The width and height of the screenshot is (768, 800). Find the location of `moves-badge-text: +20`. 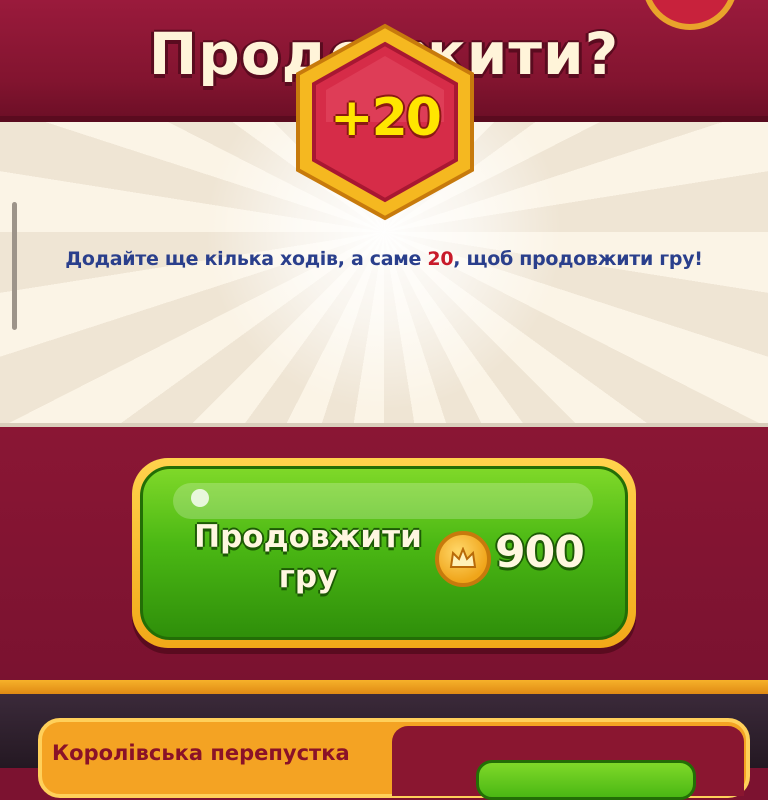

moves-badge-text: +20 is located at coordinates (386, 118).